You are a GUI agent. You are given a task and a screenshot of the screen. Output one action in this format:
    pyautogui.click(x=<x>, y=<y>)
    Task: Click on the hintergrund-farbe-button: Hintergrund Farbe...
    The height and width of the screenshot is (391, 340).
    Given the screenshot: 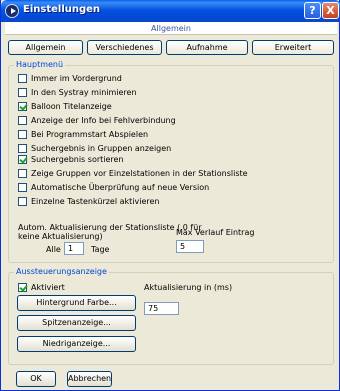 What is the action you would take?
    pyautogui.click(x=76, y=303)
    